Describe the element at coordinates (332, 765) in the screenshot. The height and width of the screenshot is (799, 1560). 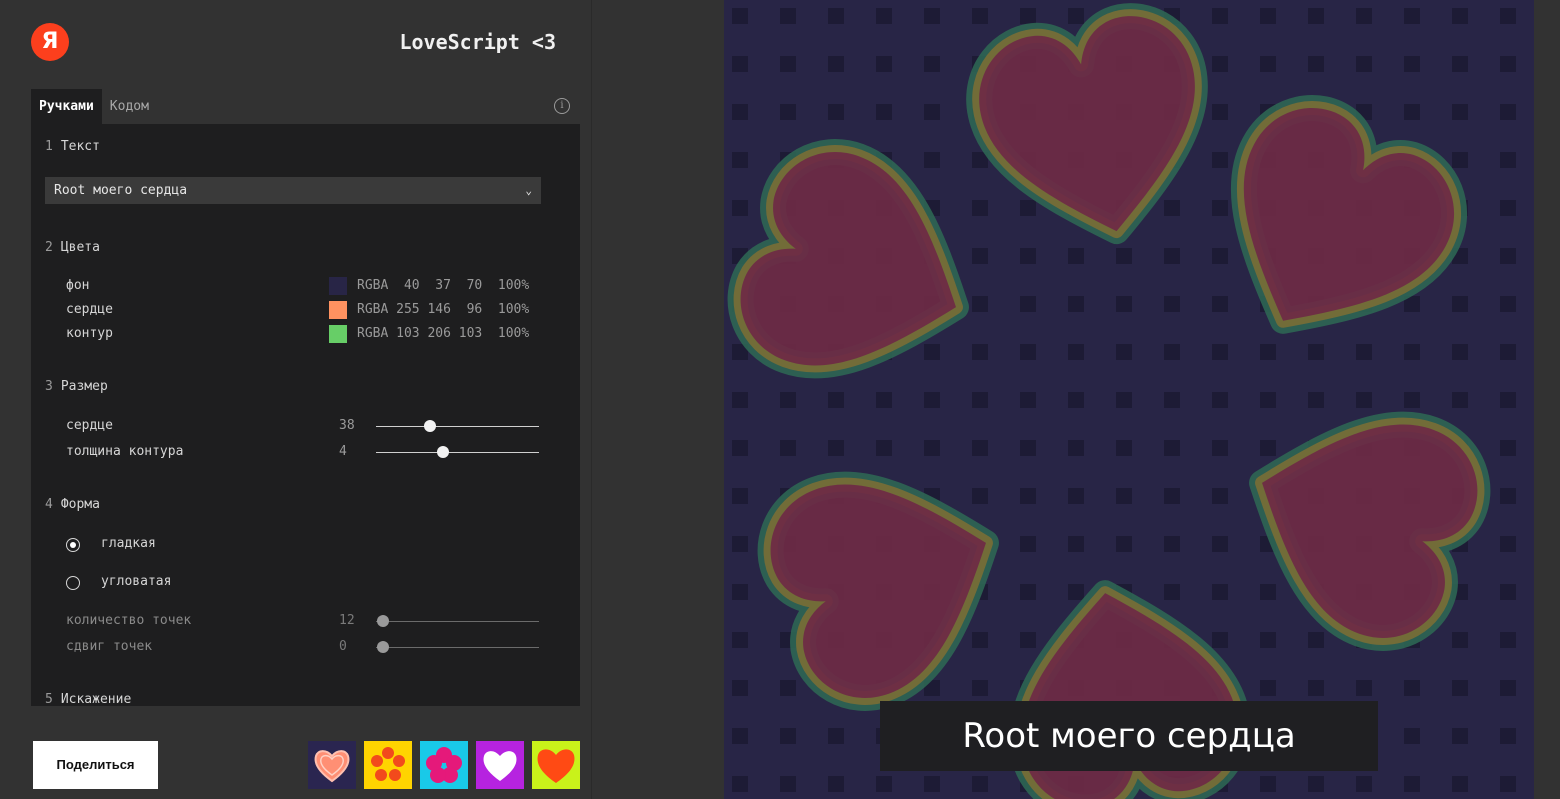
I see `preset-pink-heart` at that location.